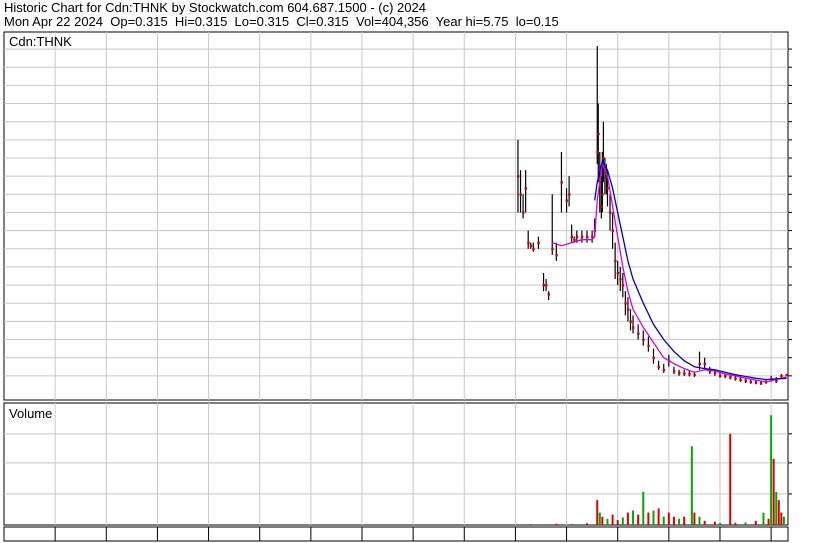 The image size is (830, 543). What do you see at coordinates (790, 212) in the screenshot?
I see `price-axis` at bounding box center [790, 212].